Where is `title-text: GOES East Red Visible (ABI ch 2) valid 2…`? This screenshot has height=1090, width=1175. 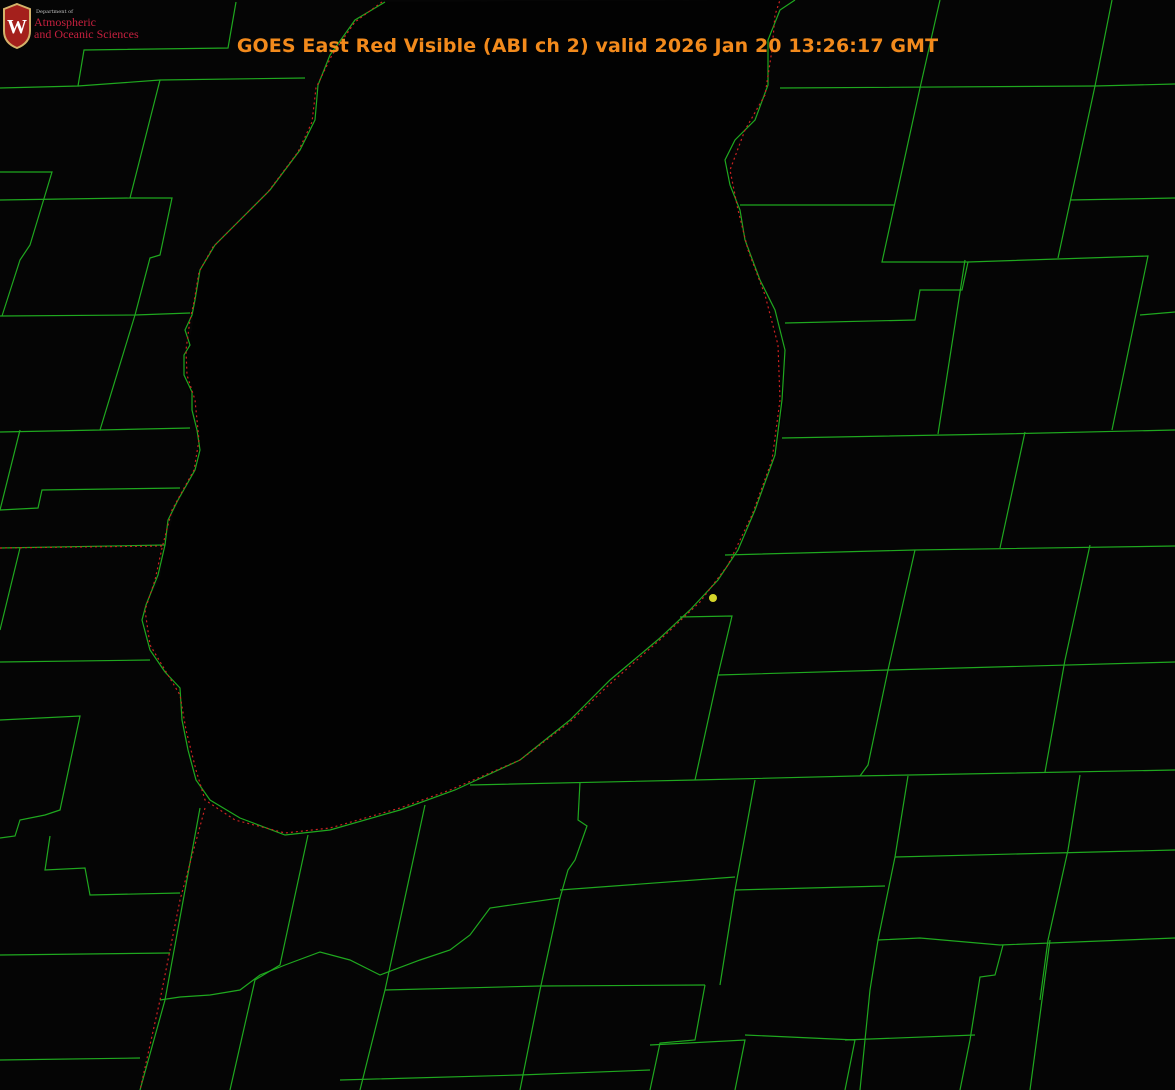 title-text: GOES East Red Visible (ABI ch 2) valid 2… is located at coordinates (587, 46).